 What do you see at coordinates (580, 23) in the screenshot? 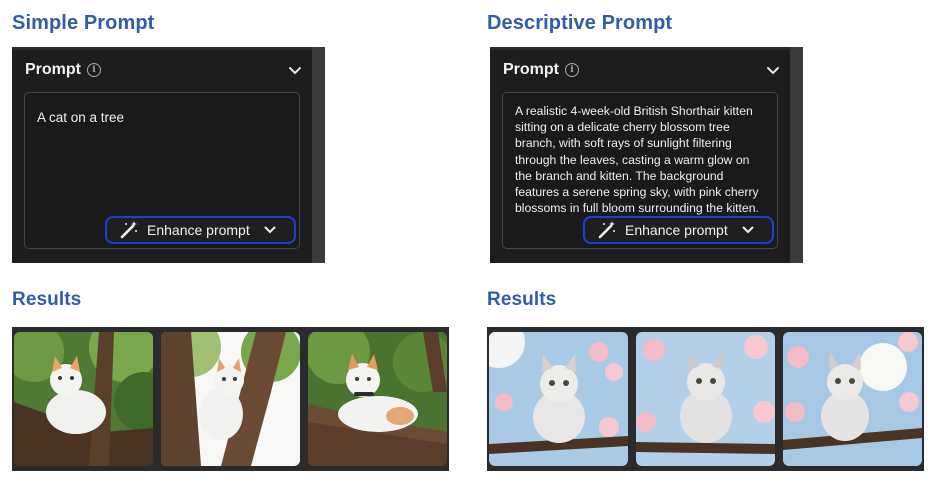
I see `descriptive-prompt-heading: Descriptive Prompt` at bounding box center [580, 23].